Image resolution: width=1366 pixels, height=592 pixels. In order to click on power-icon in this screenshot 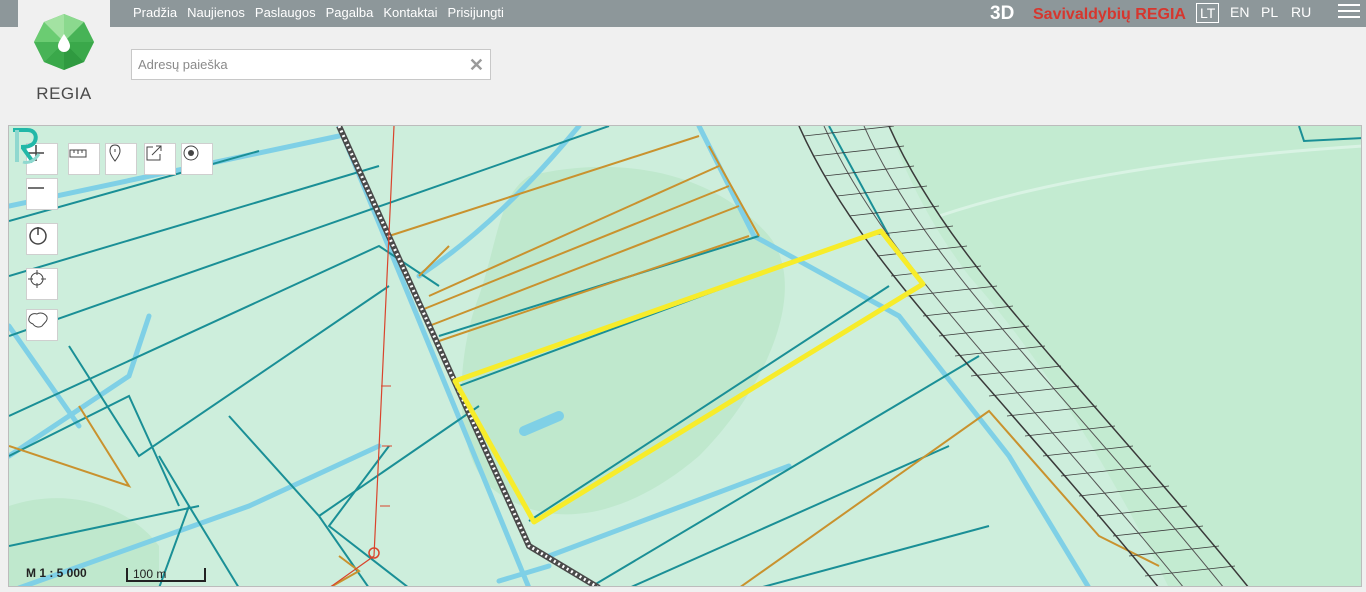, I will do `click(38, 236)`.